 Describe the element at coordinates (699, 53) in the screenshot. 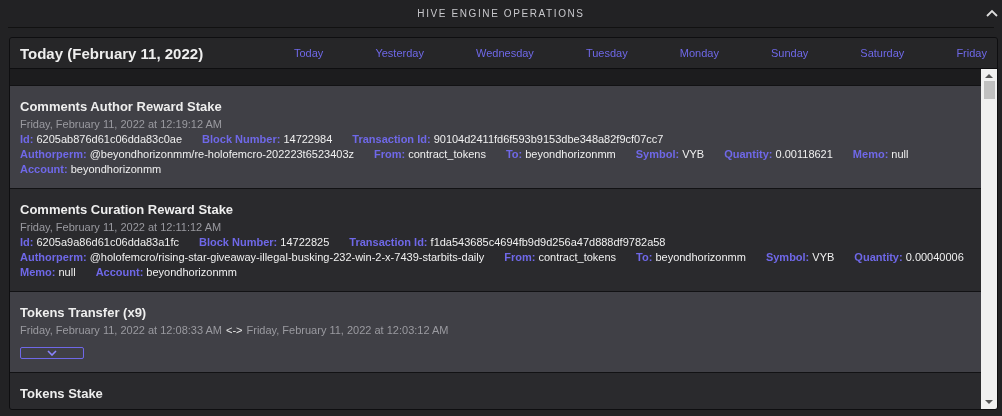

I see `day-tab: Monday` at that location.